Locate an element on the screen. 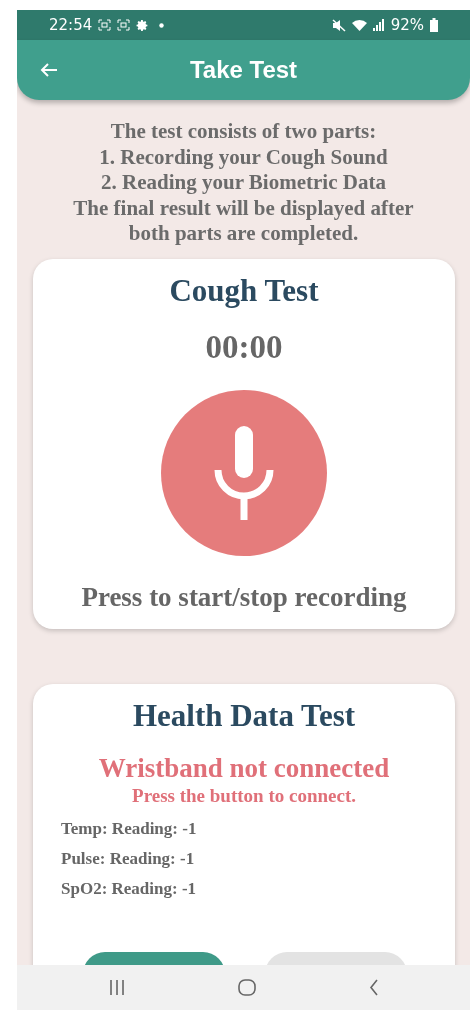 The height and width of the screenshot is (1010, 470). connection-status: Wristband not connected is located at coordinates (244, 767).